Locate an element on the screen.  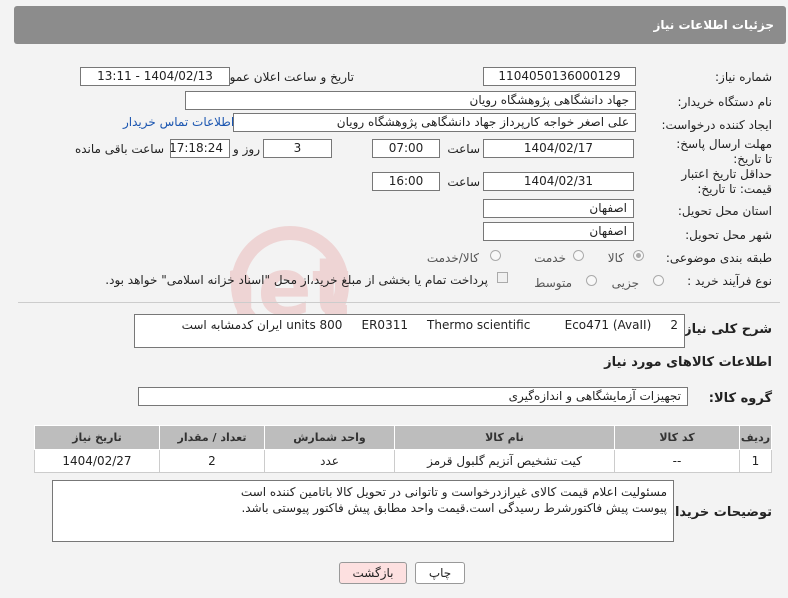
col-row-header: ردیف is located at coordinates (755, 437).